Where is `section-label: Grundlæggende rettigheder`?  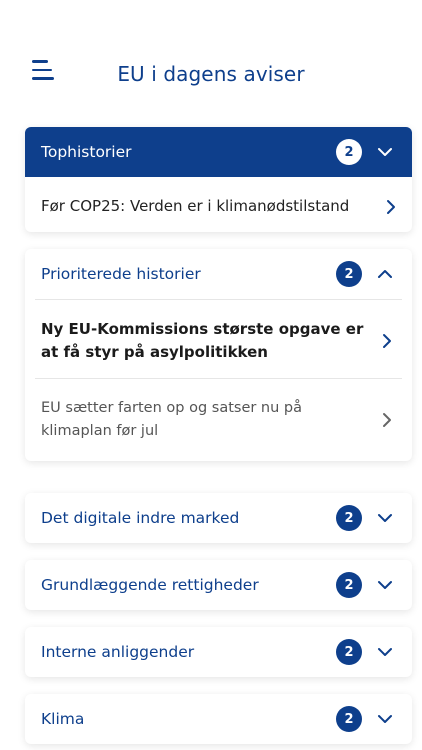
section-label: Grundlæggende rettigheder is located at coordinates (150, 585).